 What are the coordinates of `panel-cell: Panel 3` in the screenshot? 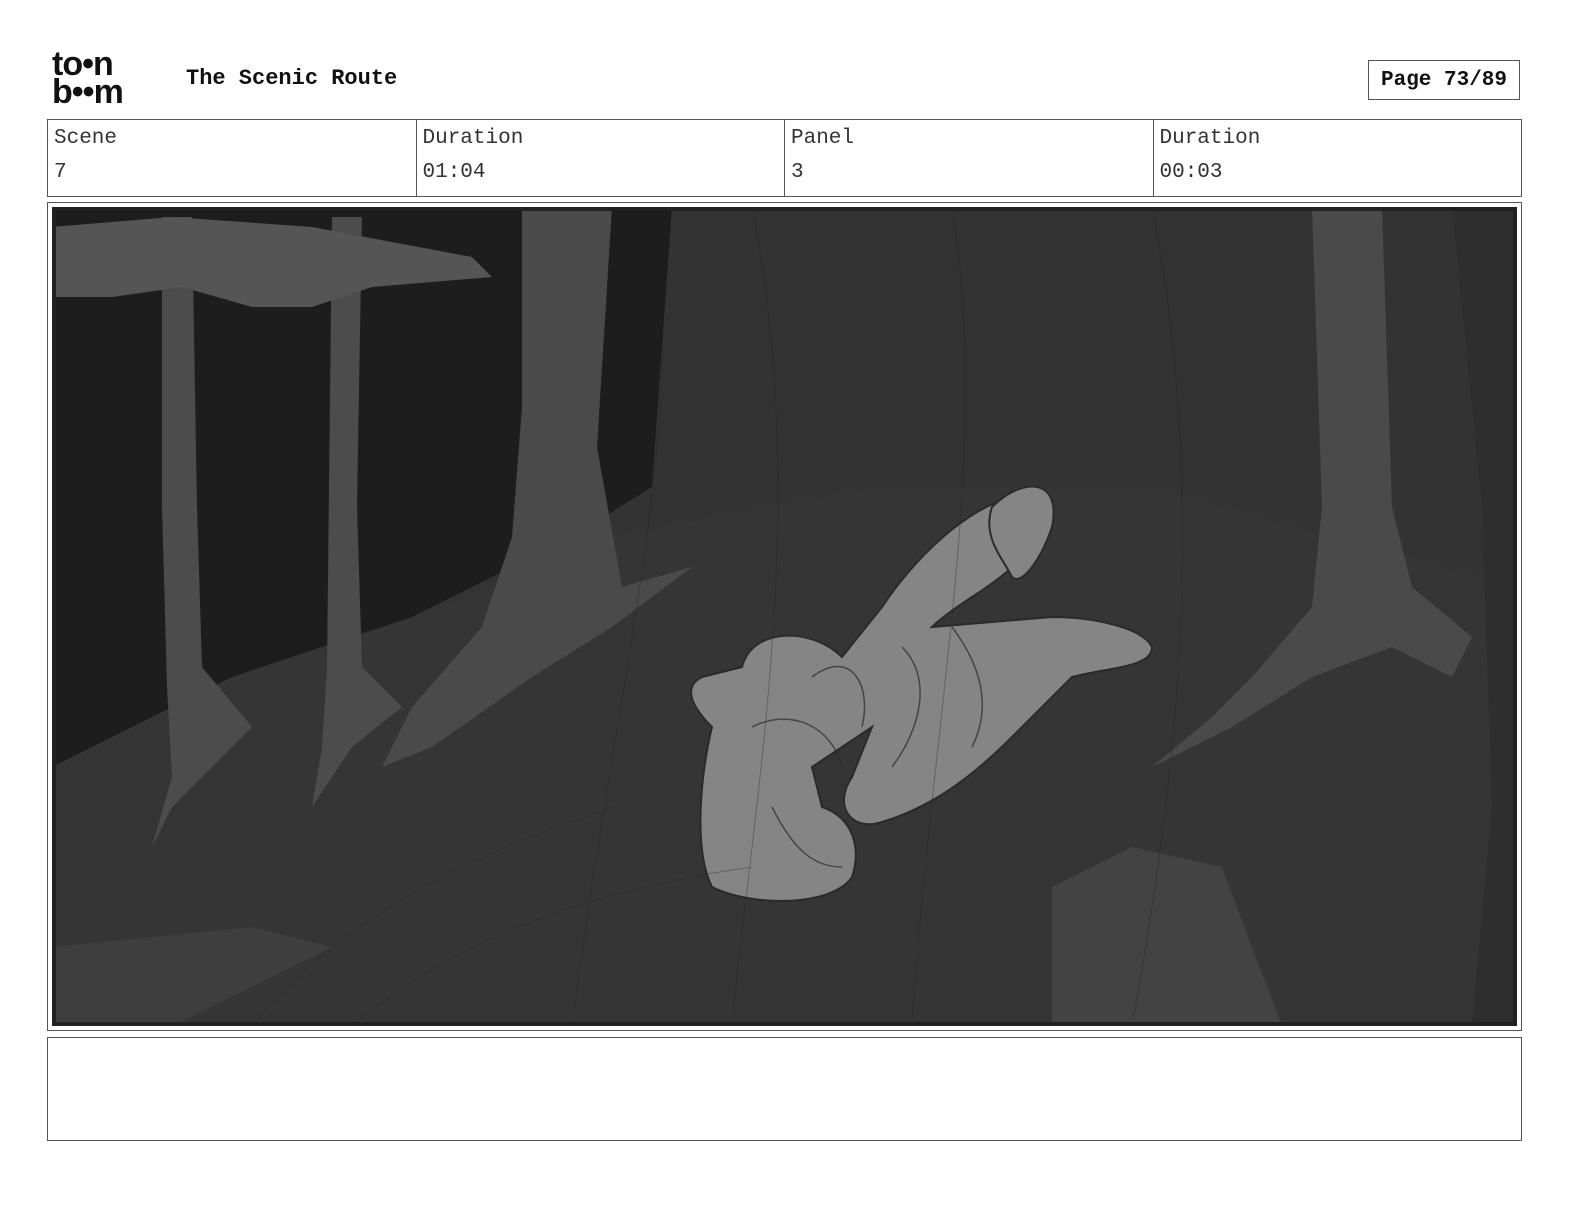 It's located at (969, 158).